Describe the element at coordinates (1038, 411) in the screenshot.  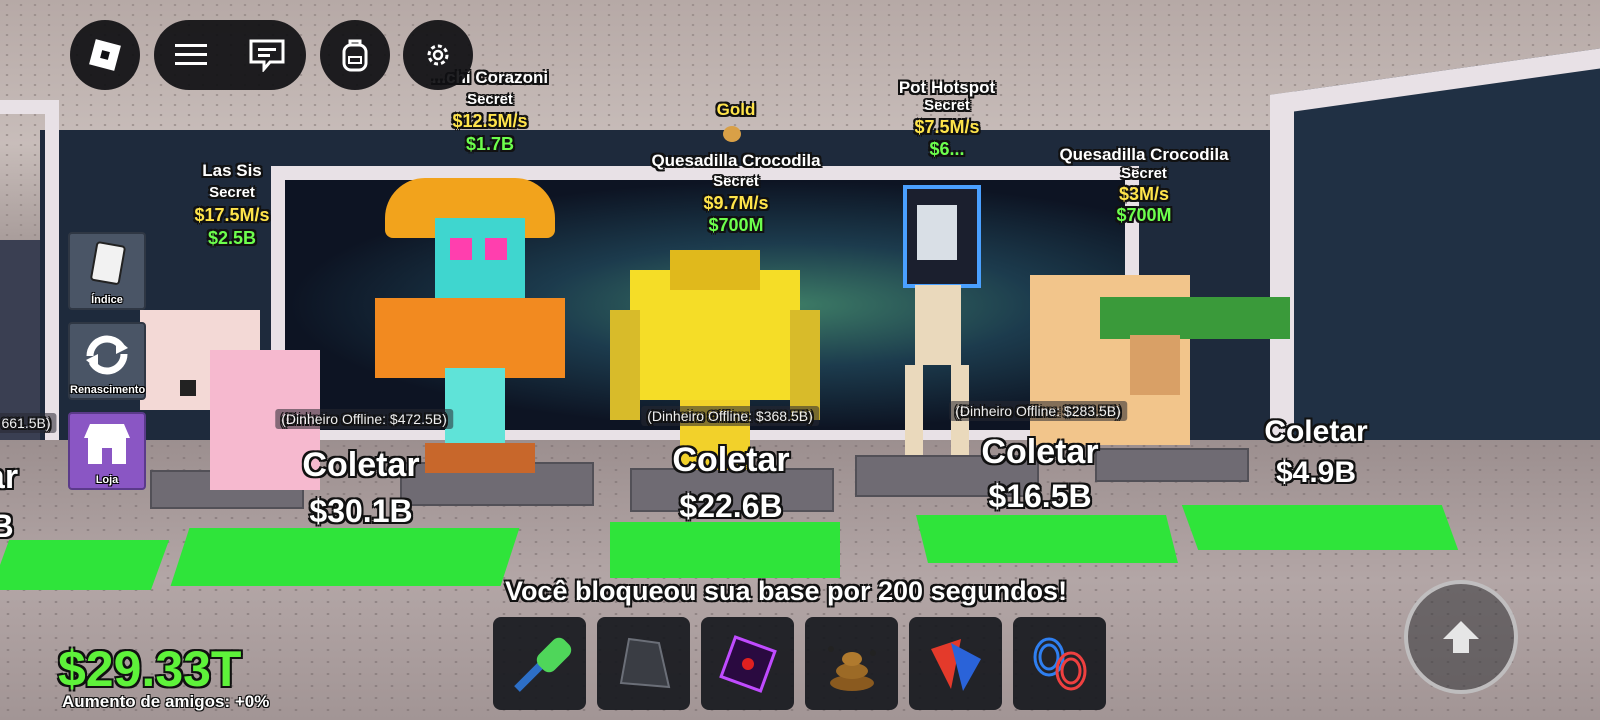
I see `offline-money-label: (Dinheiro Offline: $283.5B)` at that location.